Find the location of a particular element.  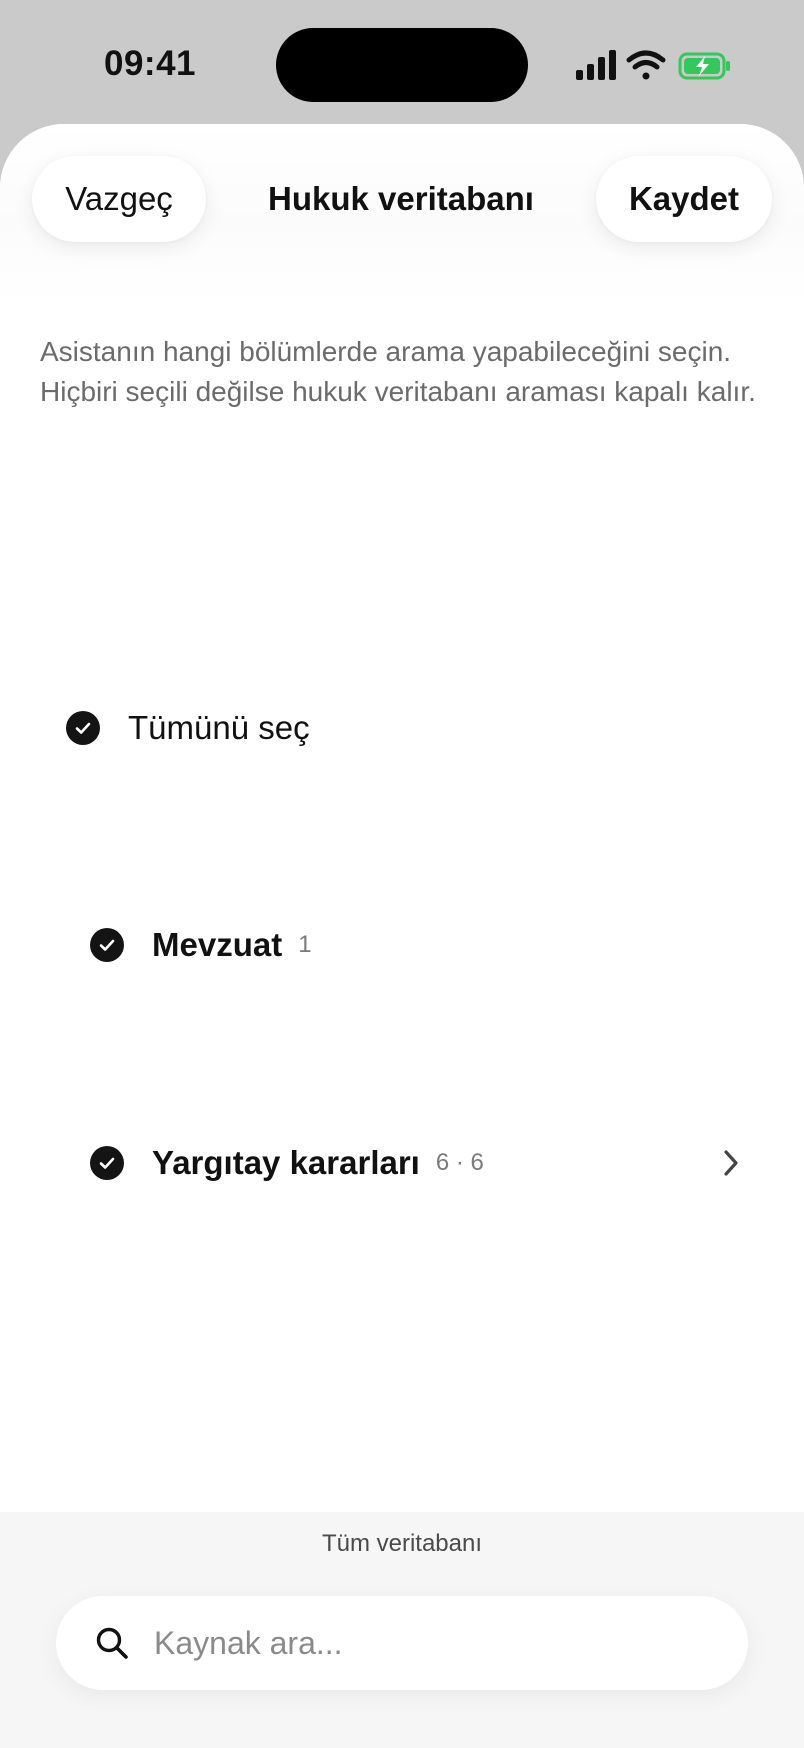

status-icons is located at coordinates (654, 66).